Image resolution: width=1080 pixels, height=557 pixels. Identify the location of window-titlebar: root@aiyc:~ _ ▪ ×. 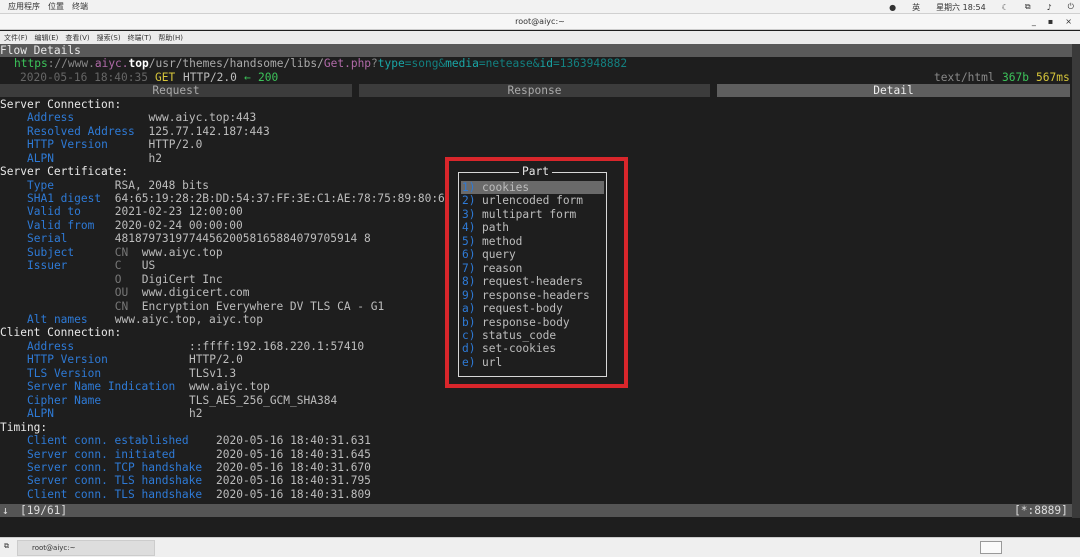
(540, 22).